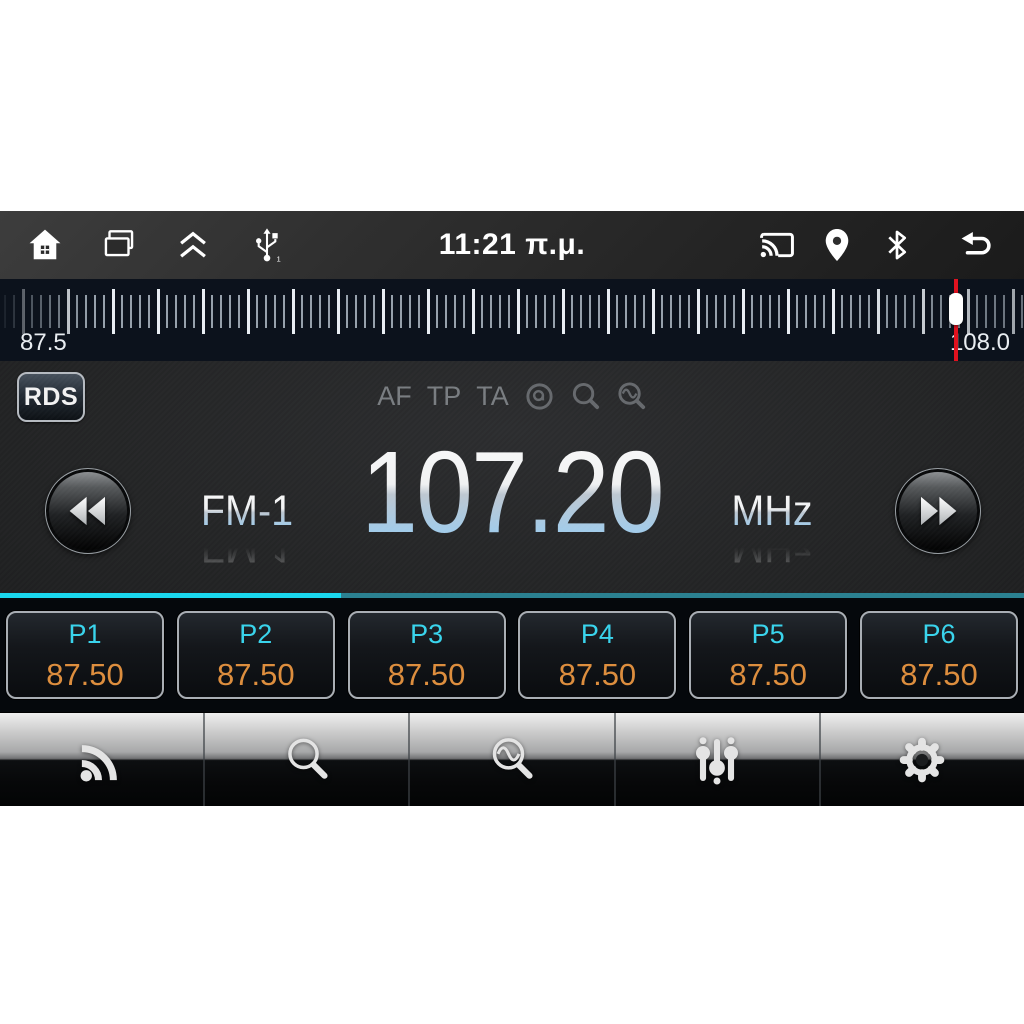 The width and height of the screenshot is (1024, 1024). I want to click on tuner-scale: 87.5 108.0, so click(512, 320).